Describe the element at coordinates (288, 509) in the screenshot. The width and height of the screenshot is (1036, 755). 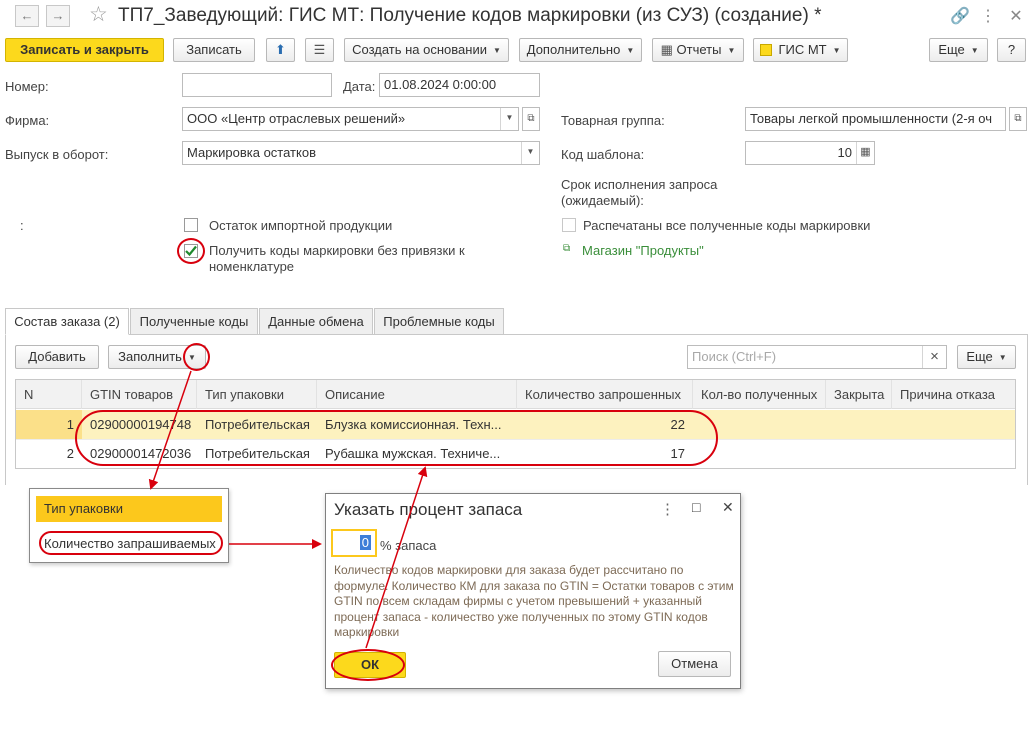
I see `annotation-arrows` at that location.